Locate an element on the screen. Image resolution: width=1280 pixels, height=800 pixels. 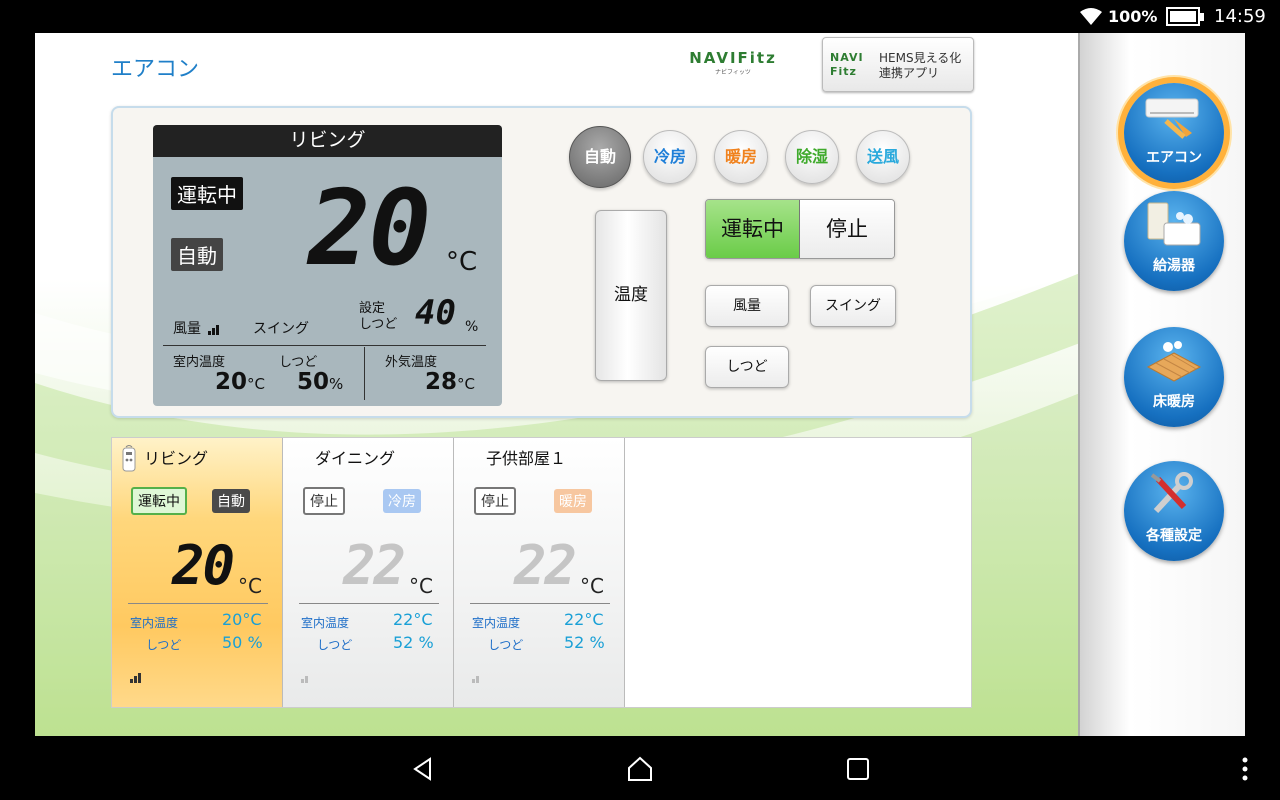
air-conditioner-icon is located at coordinates (1172, 118).